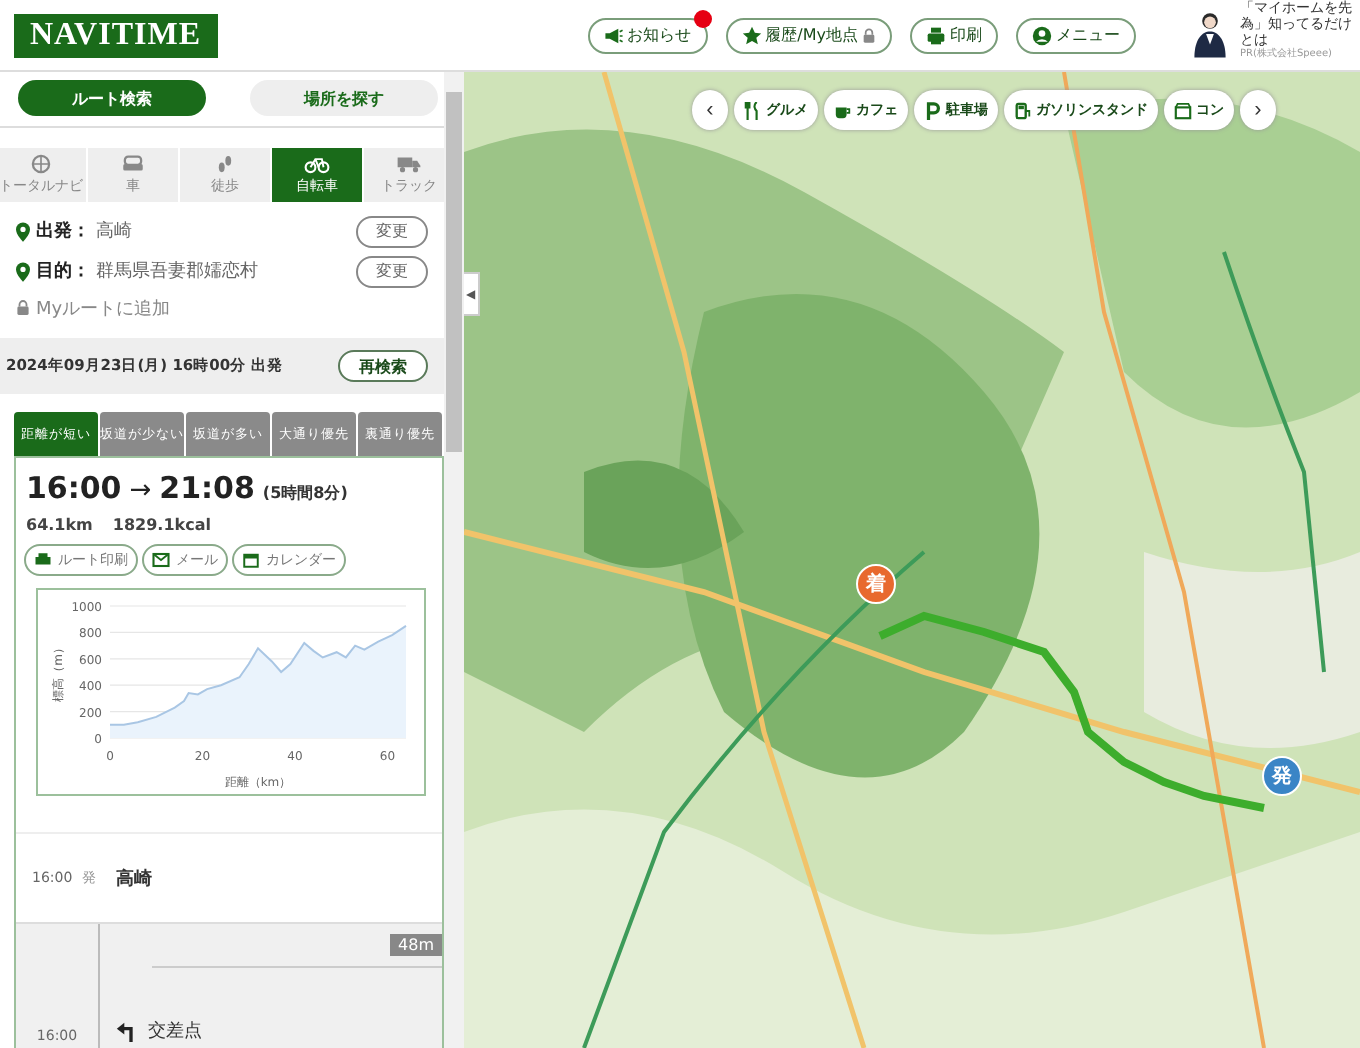 The image size is (1360, 1048). Describe the element at coordinates (409, 164) in the screenshot. I see `truck-icon` at that location.